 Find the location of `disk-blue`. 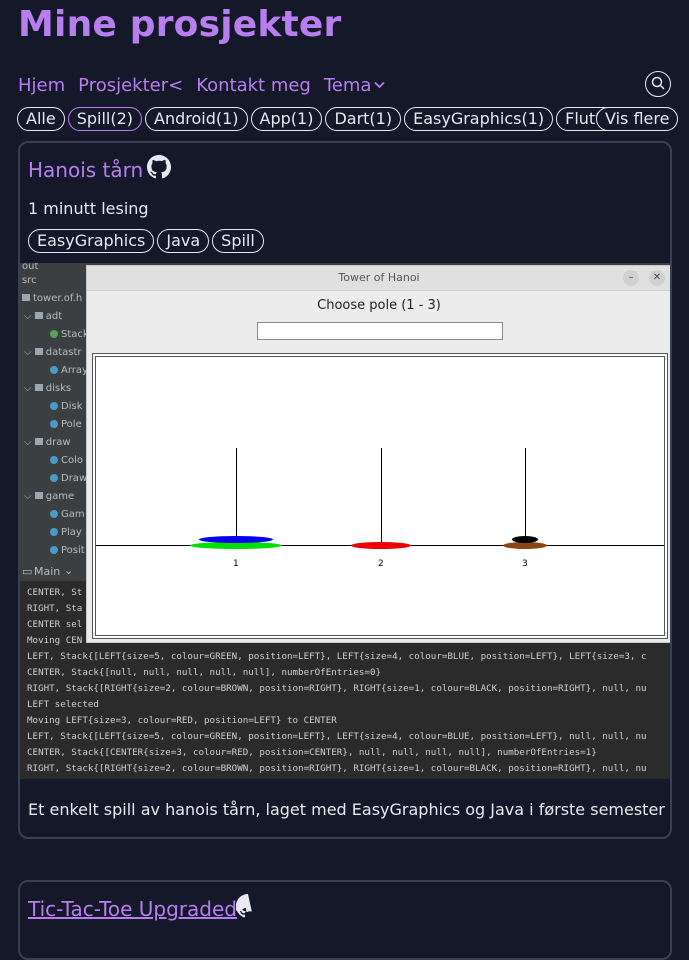

disk-blue is located at coordinates (236, 539).